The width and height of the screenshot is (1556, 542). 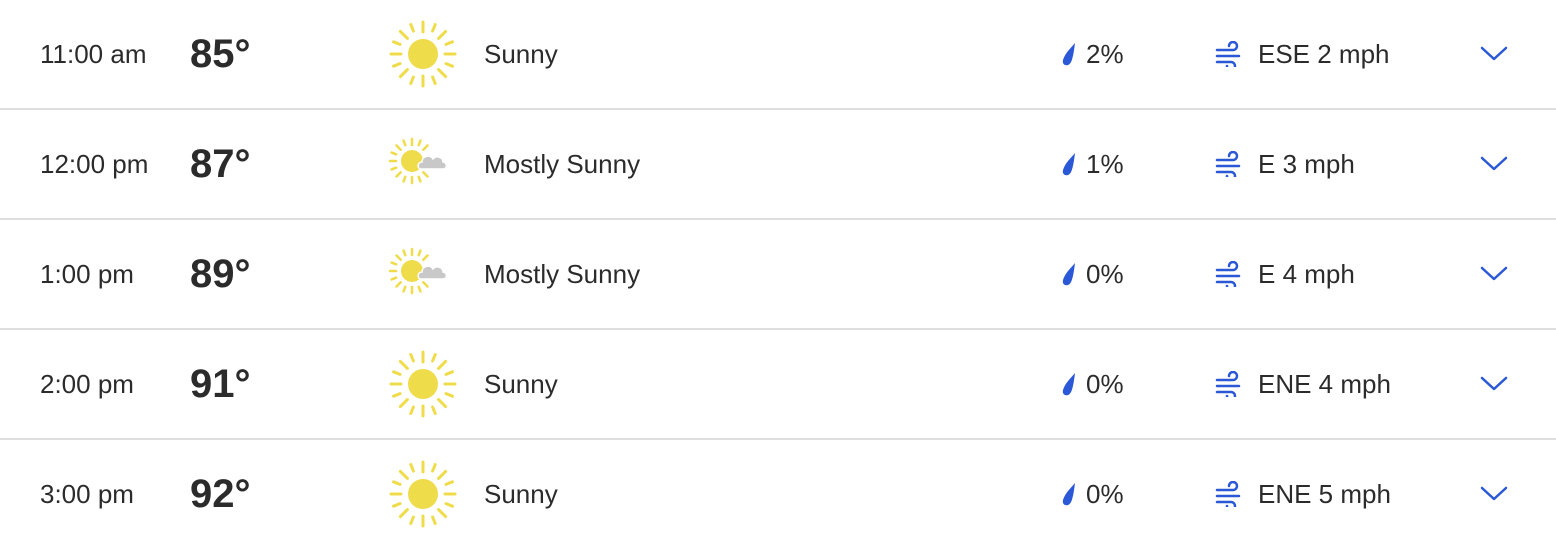 What do you see at coordinates (1105, 163) in the screenshot?
I see `precip-chance: 1%` at bounding box center [1105, 163].